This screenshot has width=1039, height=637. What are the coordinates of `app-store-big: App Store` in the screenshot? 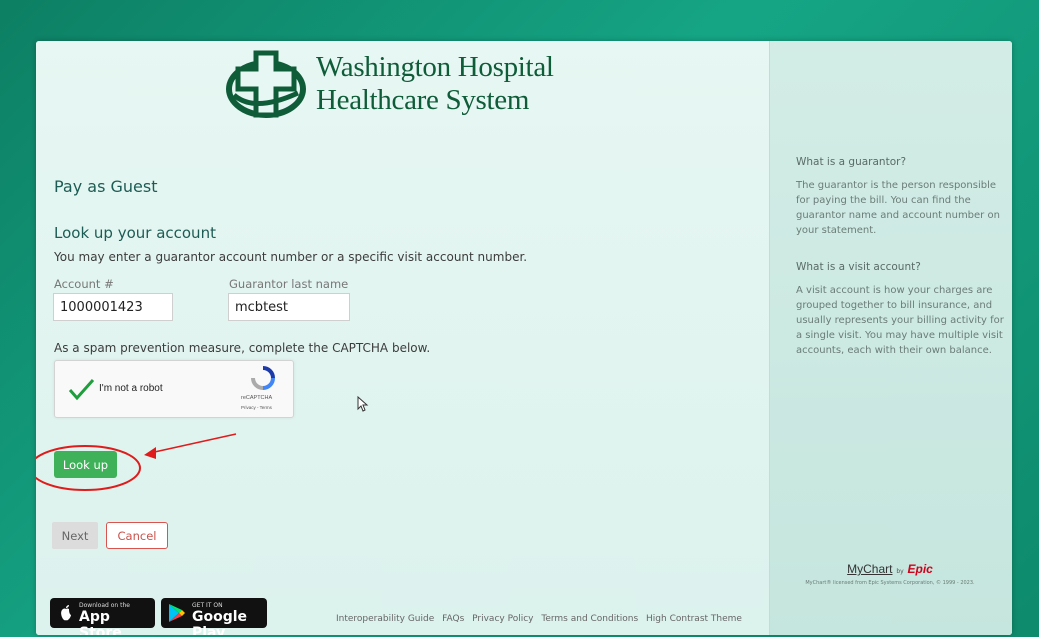 It's located at (100, 622).